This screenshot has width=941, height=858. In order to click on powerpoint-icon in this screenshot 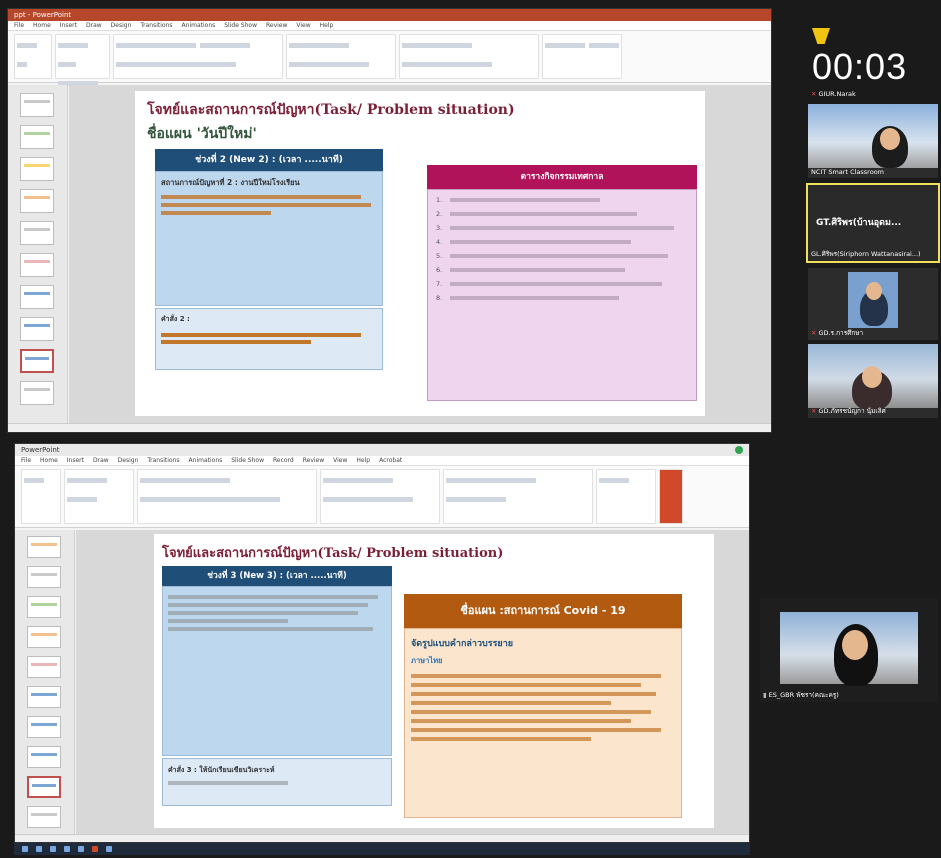, I will do `click(95, 849)`.